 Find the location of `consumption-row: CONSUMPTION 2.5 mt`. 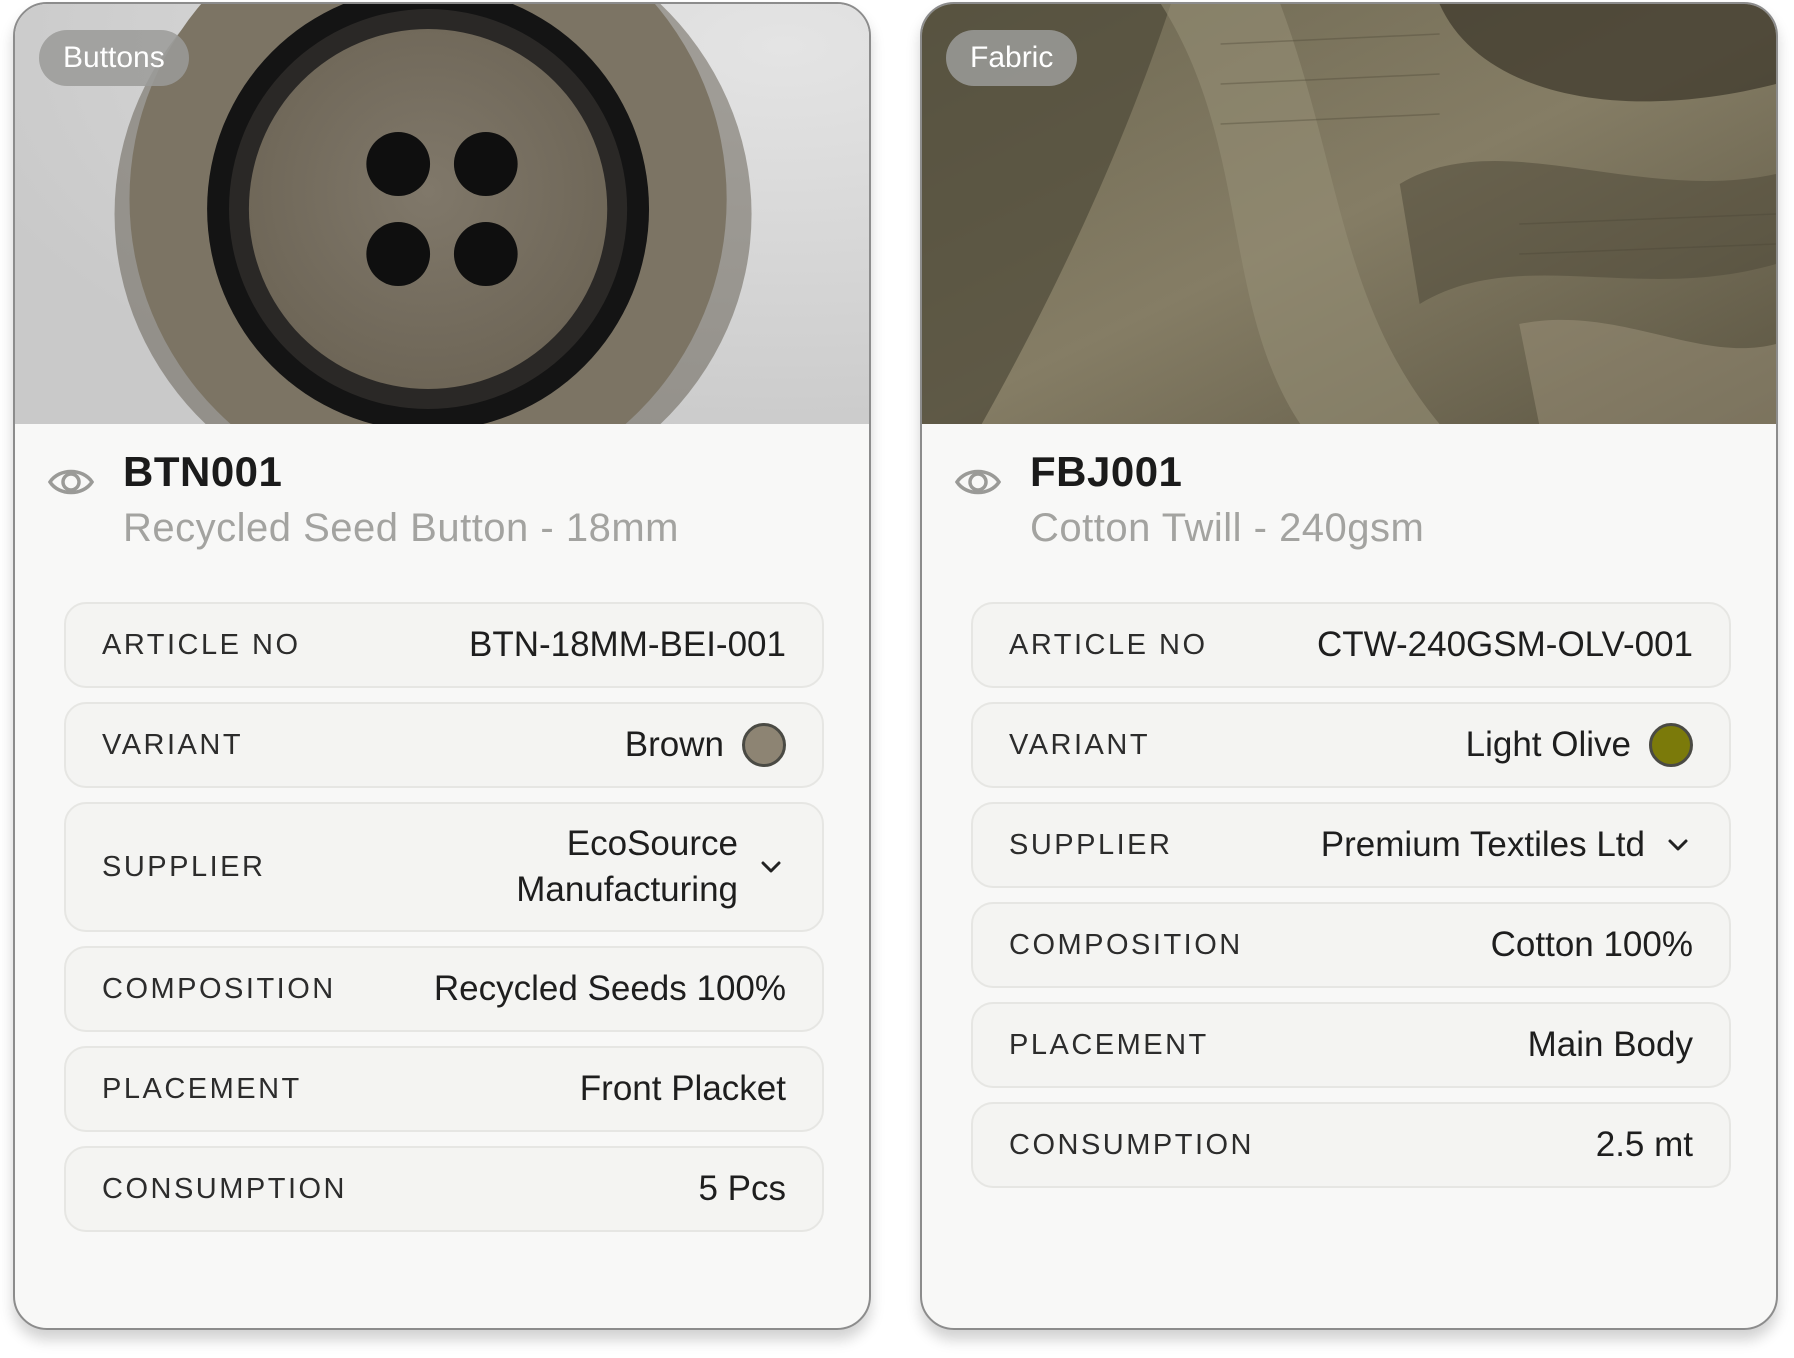

consumption-row: CONSUMPTION 2.5 mt is located at coordinates (1351, 1145).